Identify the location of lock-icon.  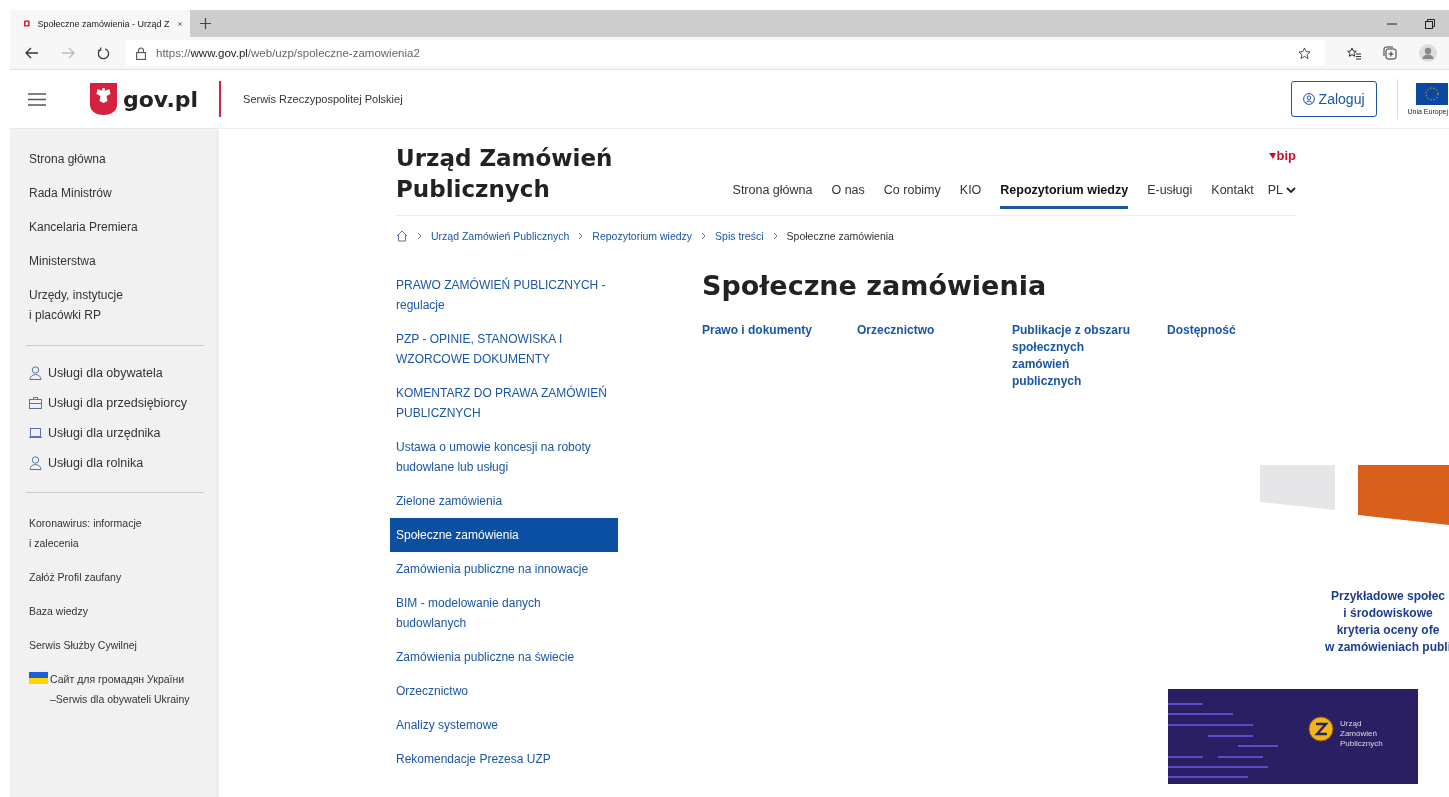
(141, 53).